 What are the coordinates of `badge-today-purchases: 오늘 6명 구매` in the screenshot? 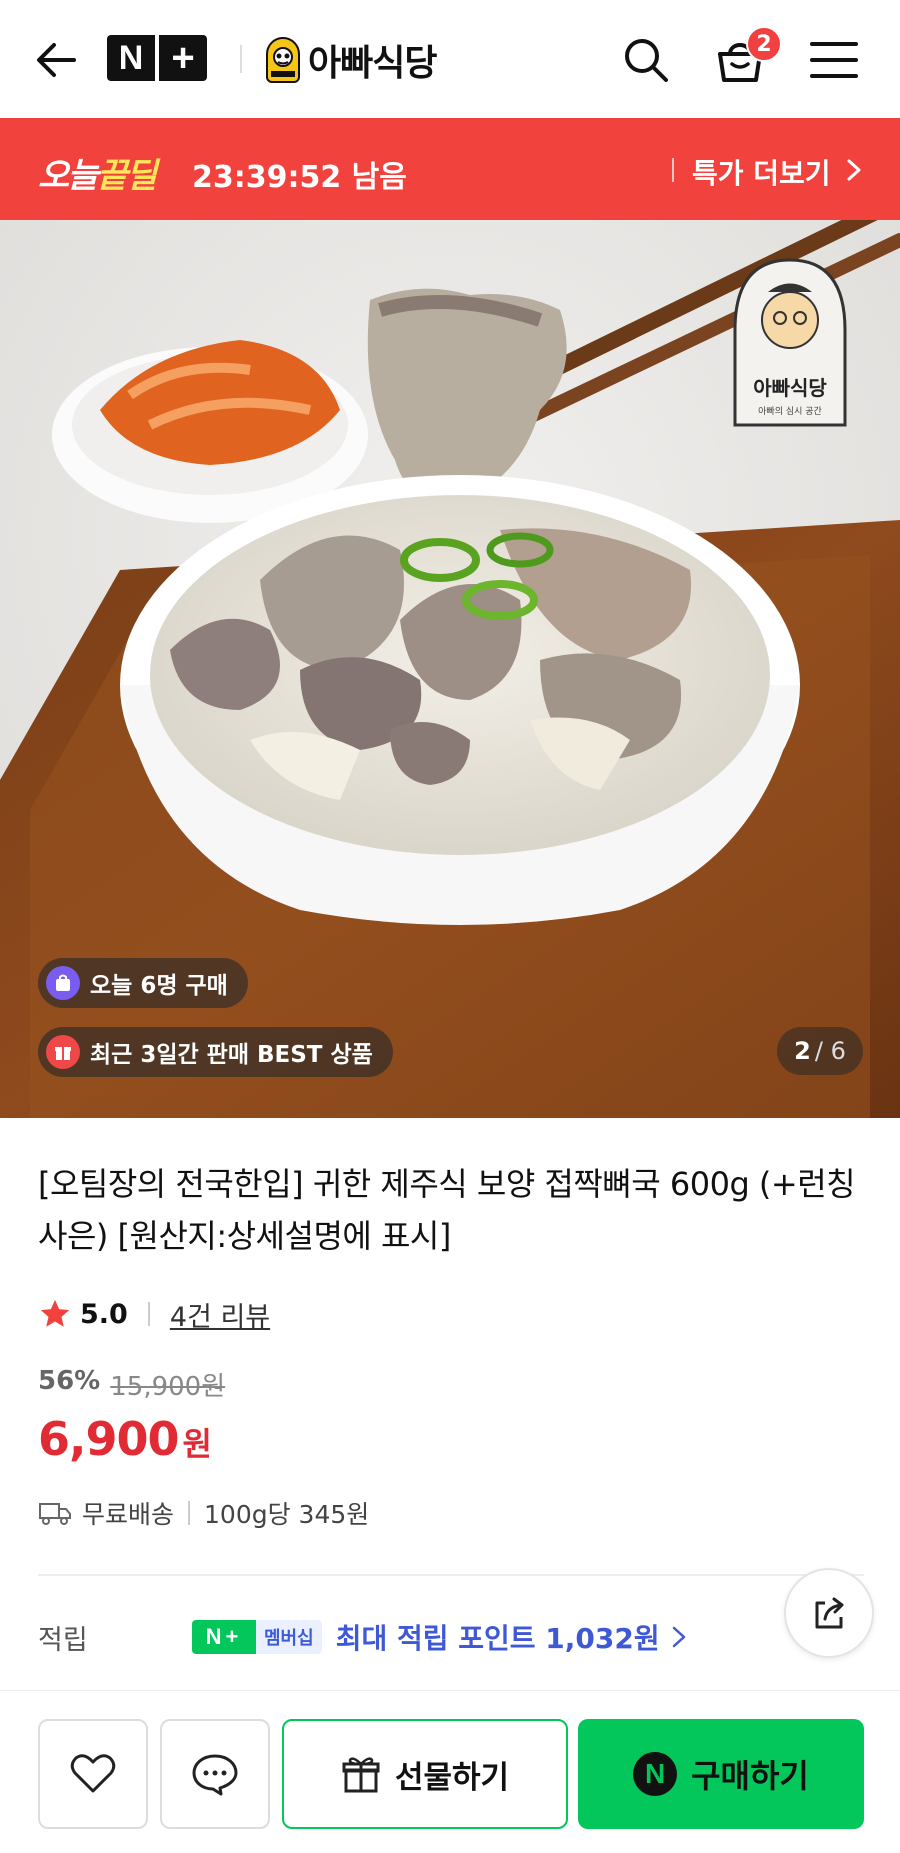 It's located at (143, 983).